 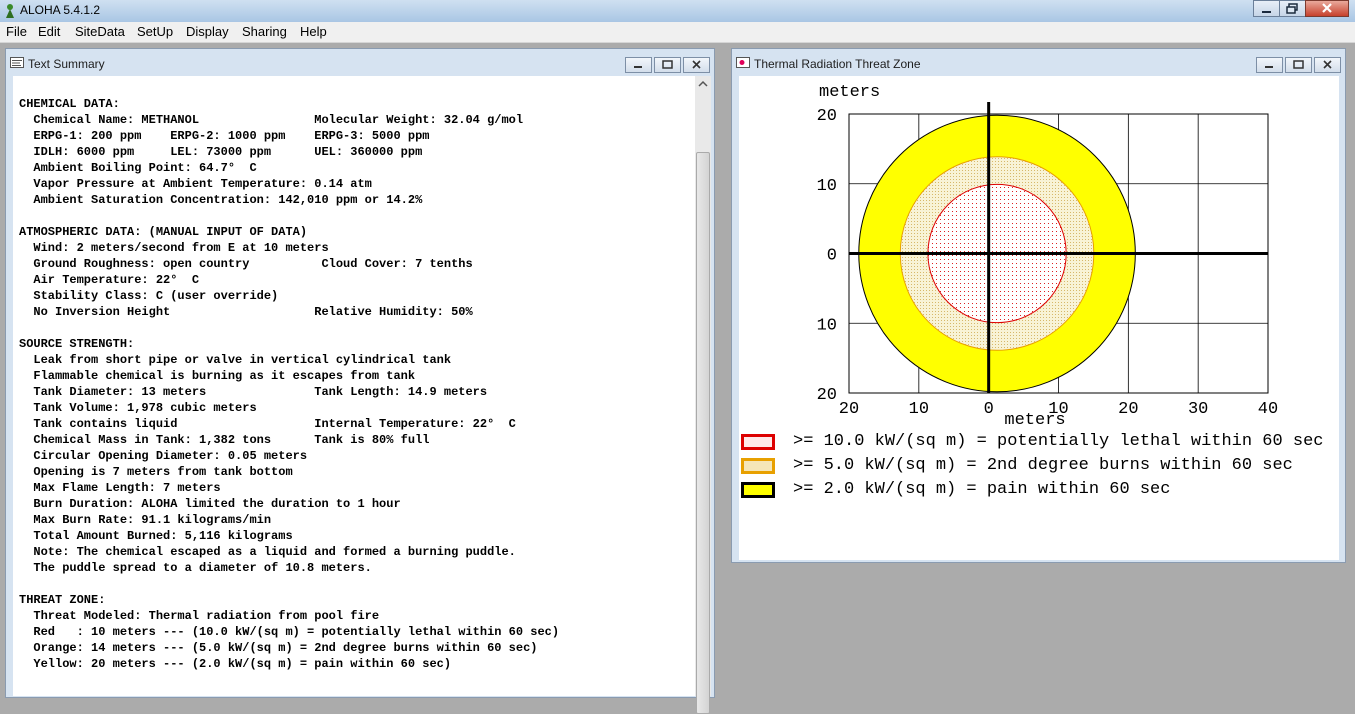 What do you see at coordinates (10, 11) in the screenshot?
I see `aloha-app-icon` at bounding box center [10, 11].